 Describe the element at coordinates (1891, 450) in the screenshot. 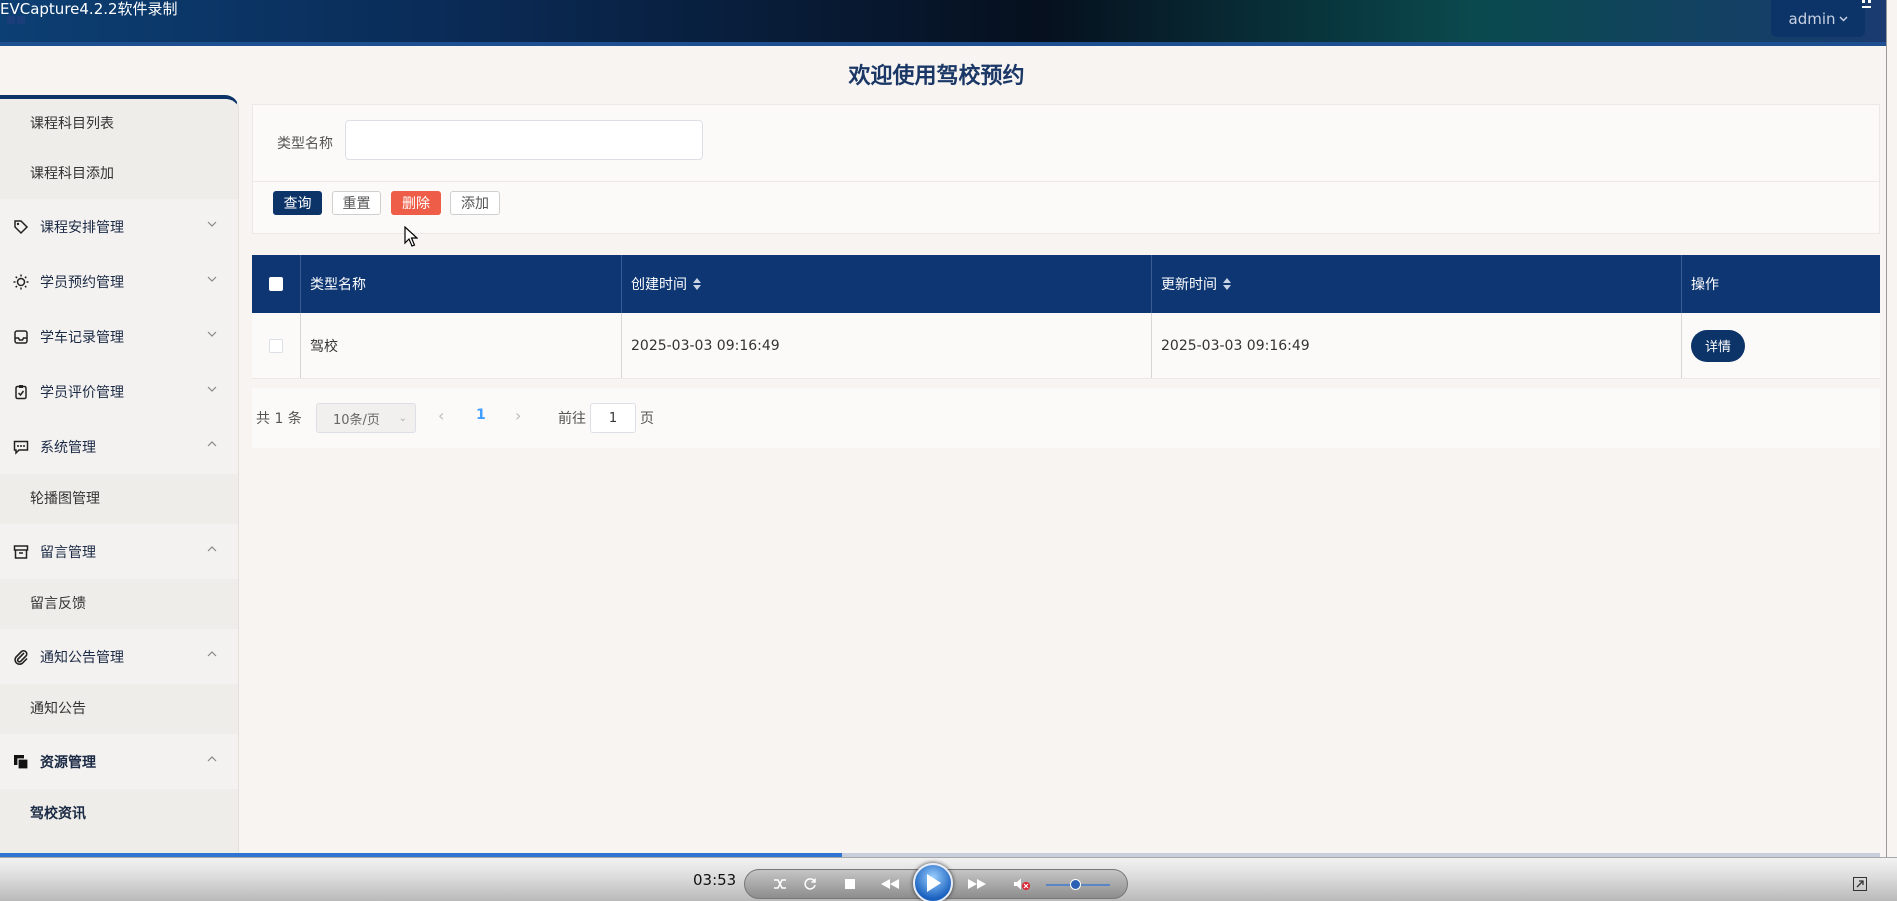

I see `window-edge` at that location.